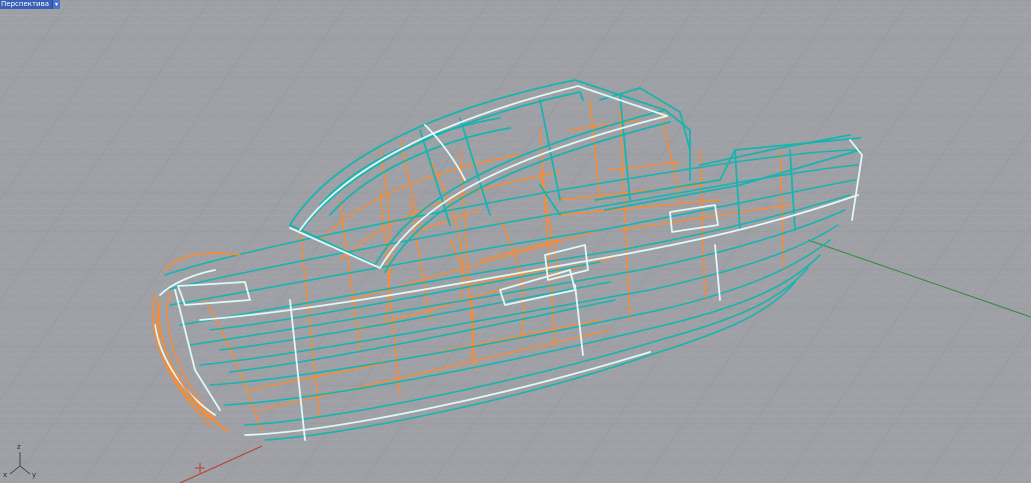  I want to click on viewport-title: Перспектива, so click(26, 4).